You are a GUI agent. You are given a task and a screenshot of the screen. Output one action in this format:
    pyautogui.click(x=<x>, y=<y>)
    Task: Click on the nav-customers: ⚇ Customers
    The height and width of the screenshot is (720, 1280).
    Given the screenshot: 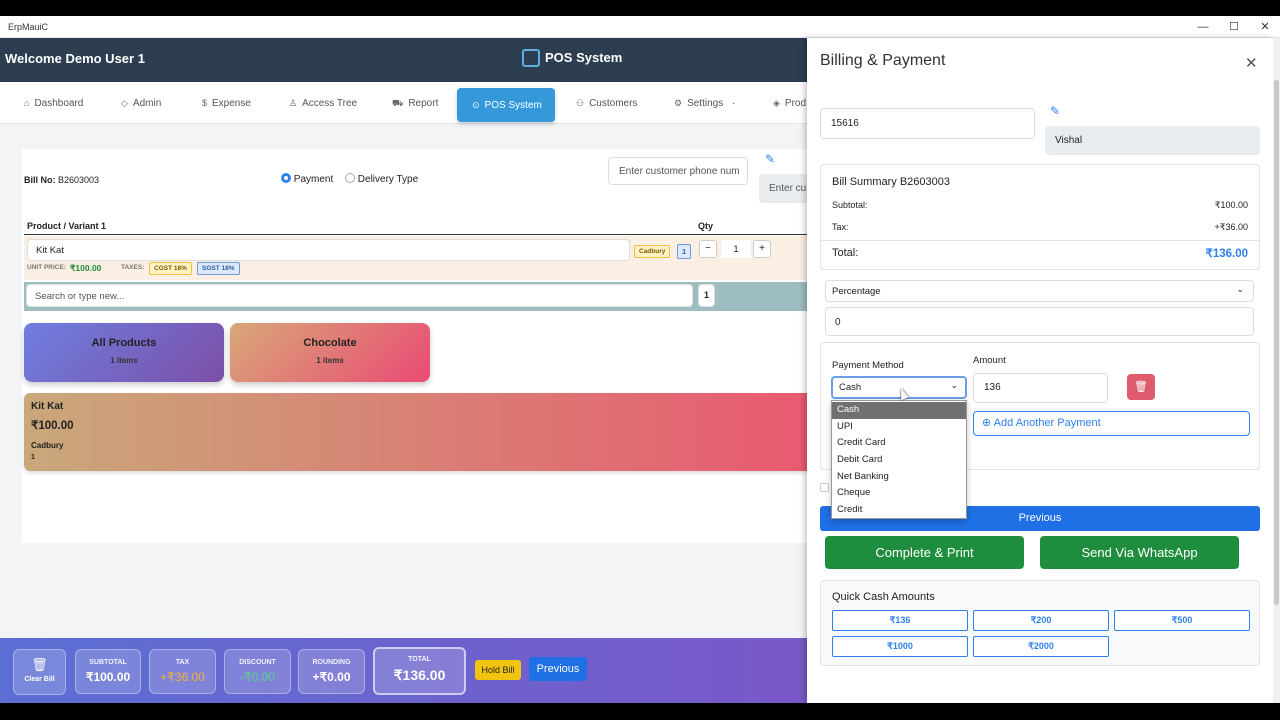 What is the action you would take?
    pyautogui.click(x=606, y=103)
    